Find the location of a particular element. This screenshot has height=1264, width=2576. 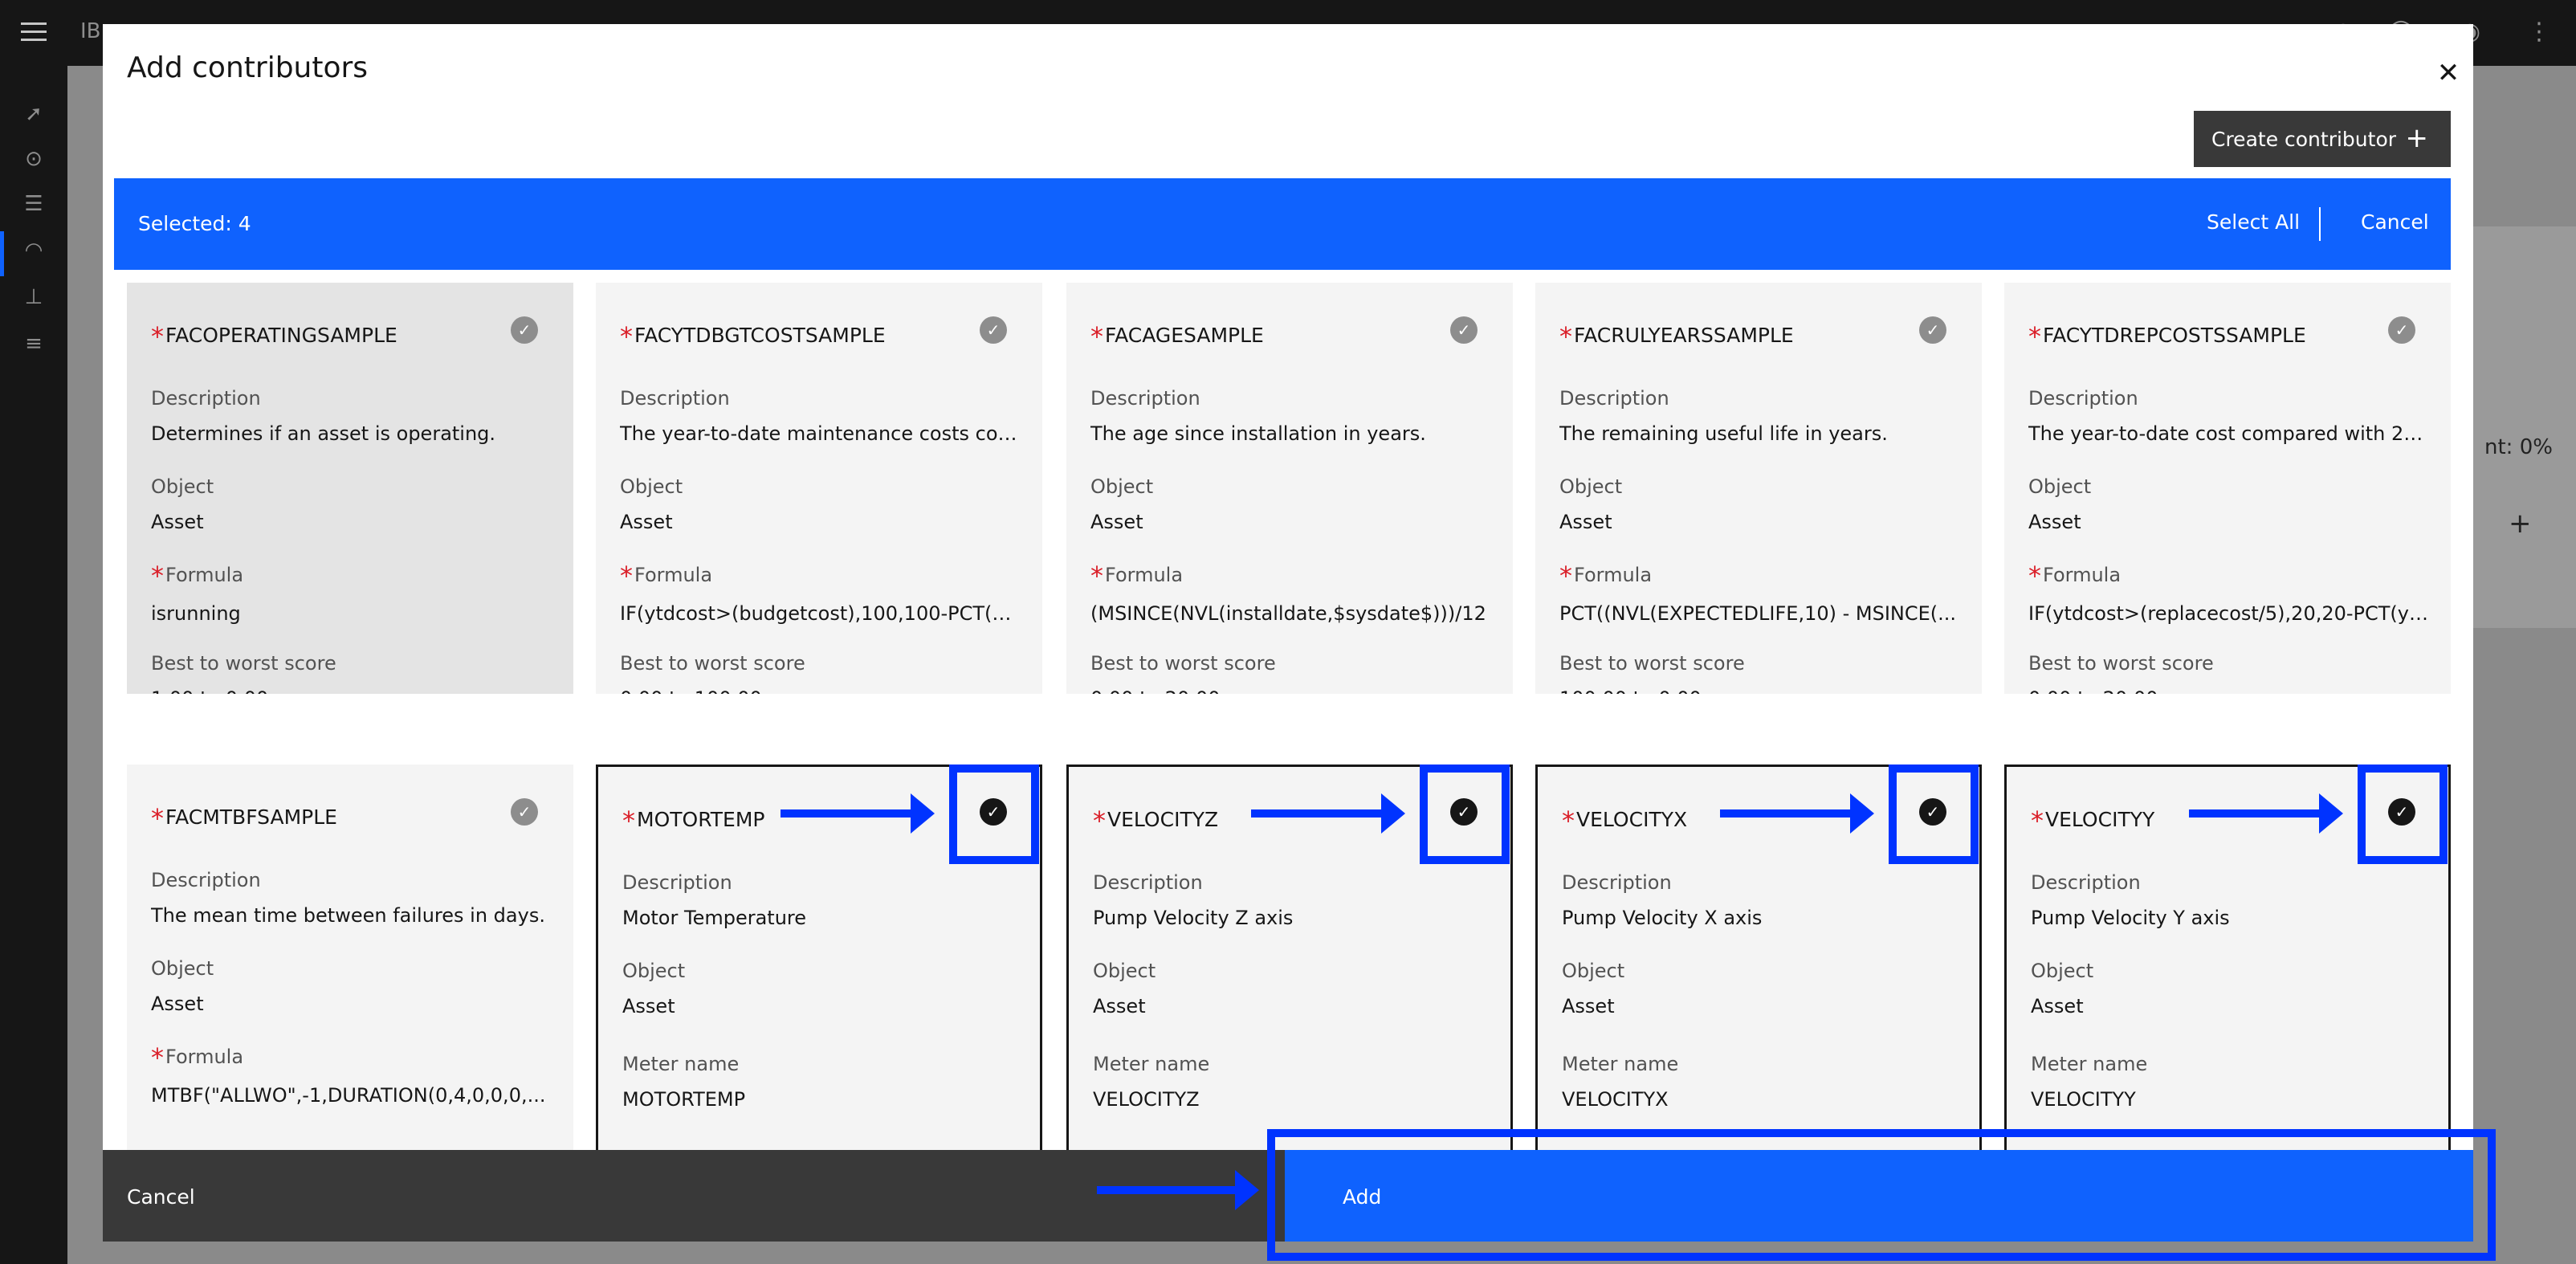

rocket-icon: ➚ is located at coordinates (34, 114).